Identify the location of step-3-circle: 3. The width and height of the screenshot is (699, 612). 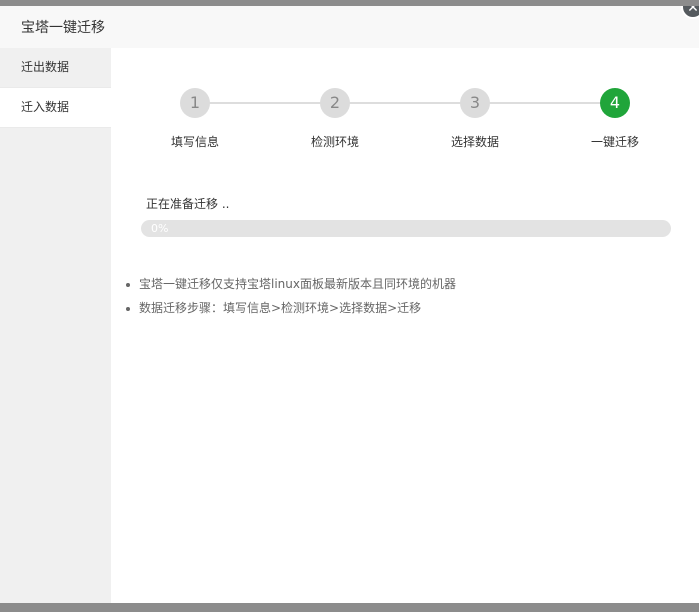
(475, 103).